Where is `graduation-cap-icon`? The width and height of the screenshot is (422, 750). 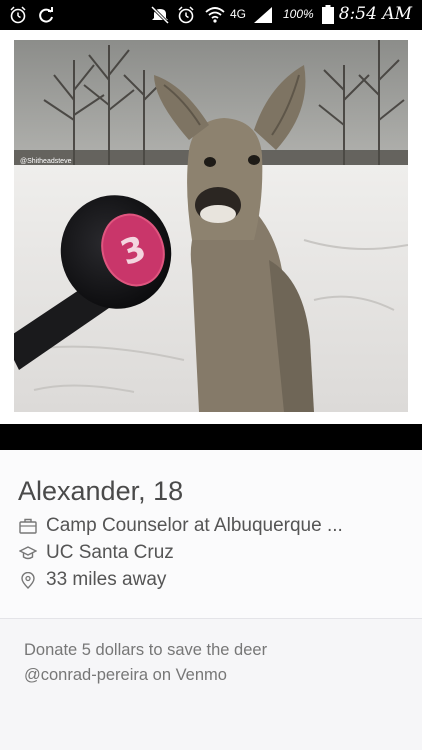
graduation-cap-icon is located at coordinates (28, 553).